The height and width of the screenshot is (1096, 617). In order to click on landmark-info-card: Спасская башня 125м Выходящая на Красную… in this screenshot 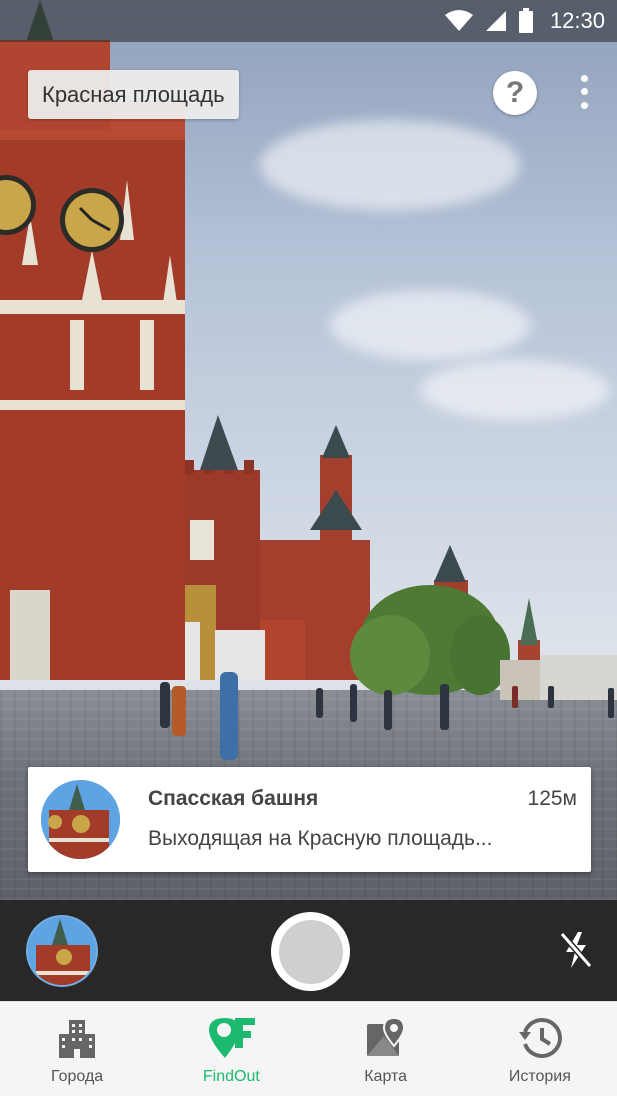, I will do `click(309, 819)`.